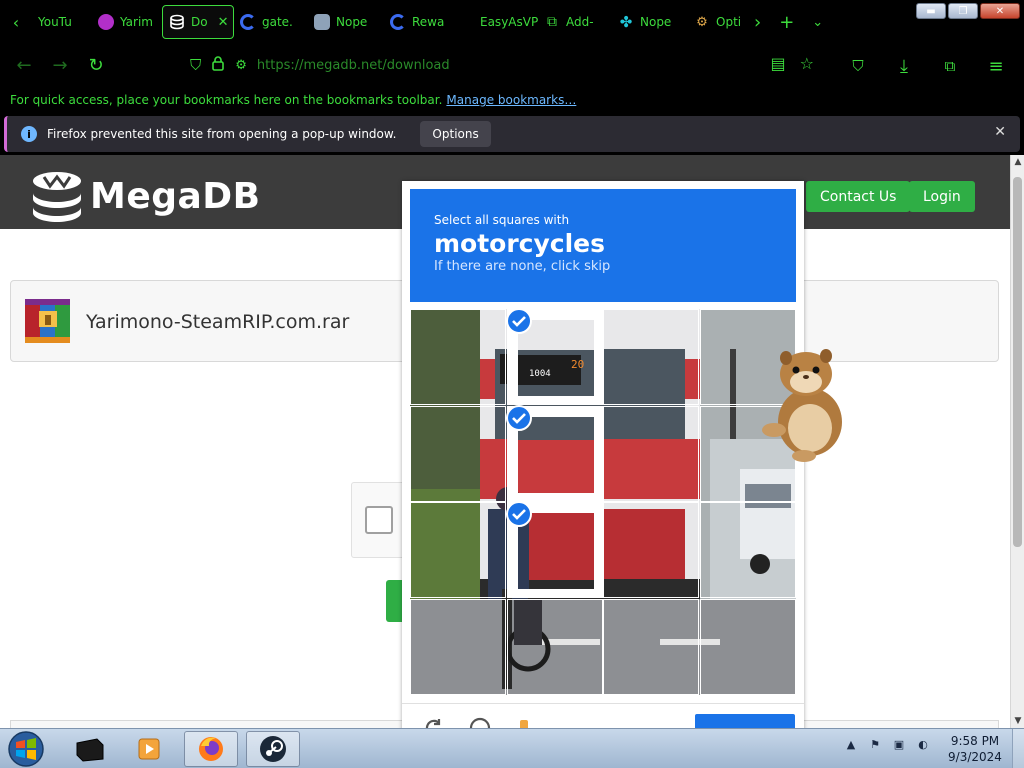 Image resolution: width=1024 pixels, height=768 pixels. I want to click on steam-icon, so click(273, 749).